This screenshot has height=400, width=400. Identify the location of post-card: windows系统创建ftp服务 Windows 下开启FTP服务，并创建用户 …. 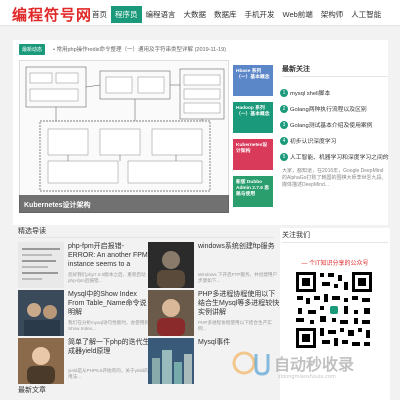
(214, 266).